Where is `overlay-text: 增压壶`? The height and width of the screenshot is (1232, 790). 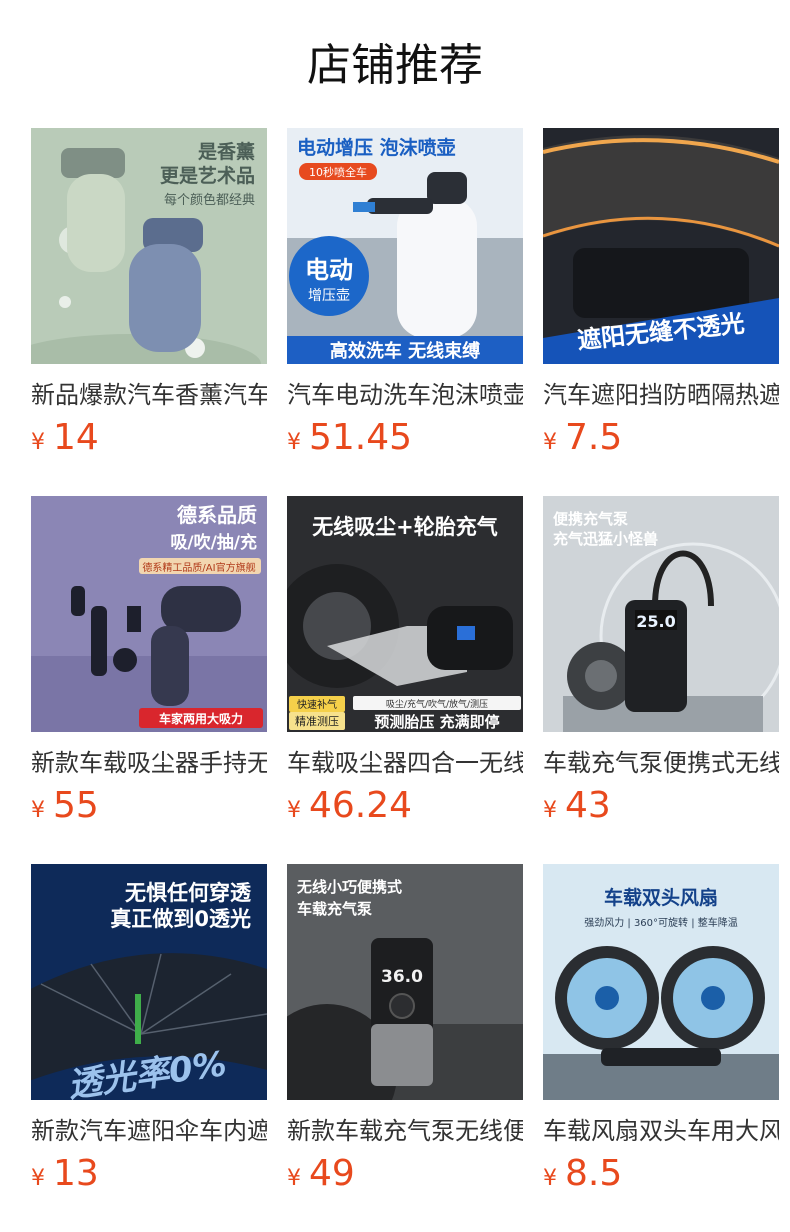
overlay-text: 增压壶 is located at coordinates (329, 296).